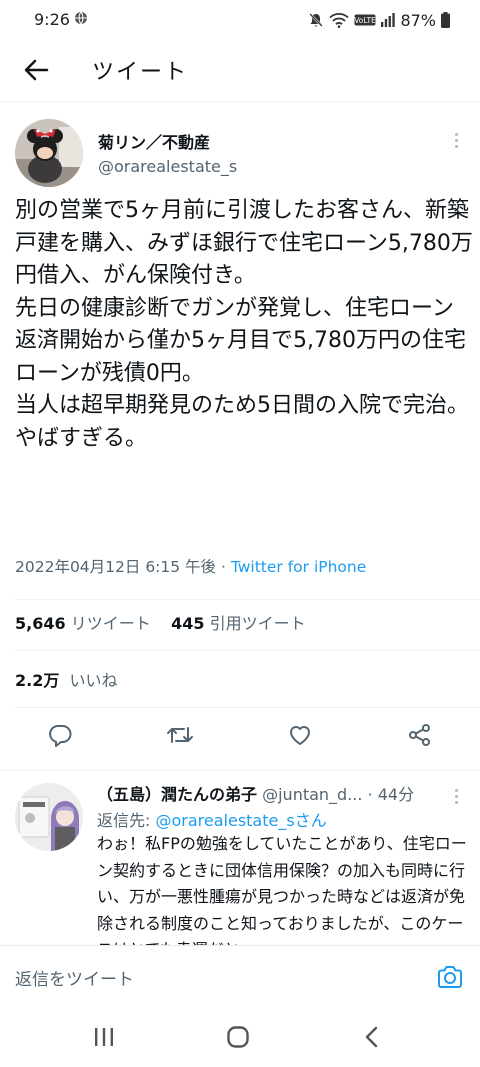 This screenshot has width=480, height=1067. I want to click on retweet-icon, so click(180, 735).